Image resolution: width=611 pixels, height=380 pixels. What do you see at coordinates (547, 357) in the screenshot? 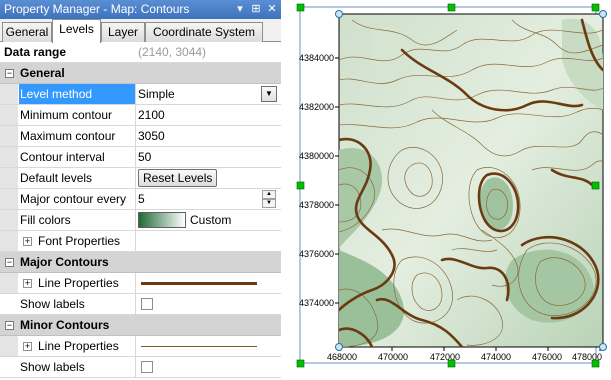
I see `x-tick-label: 476000` at bounding box center [547, 357].